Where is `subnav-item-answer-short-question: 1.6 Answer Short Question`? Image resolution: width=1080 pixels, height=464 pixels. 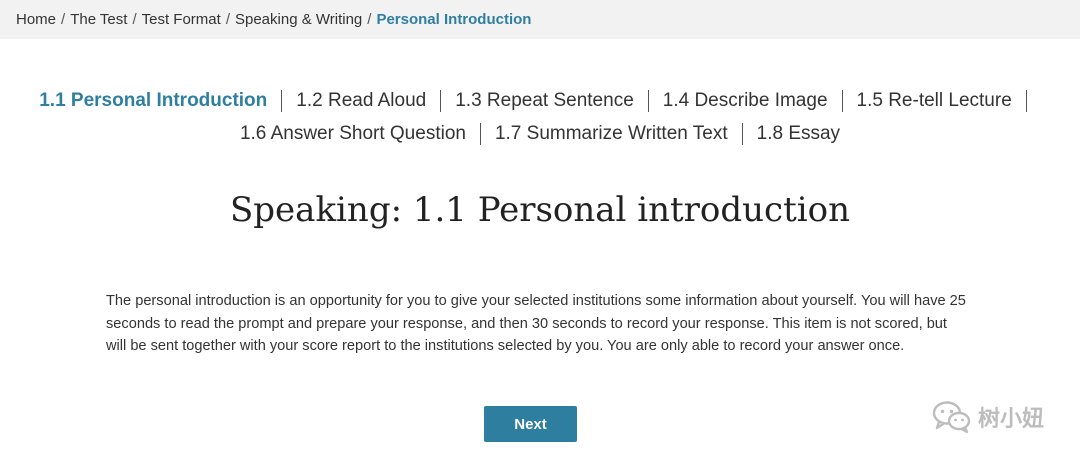 subnav-item-answer-short-question: 1.6 Answer Short Question is located at coordinates (353, 133).